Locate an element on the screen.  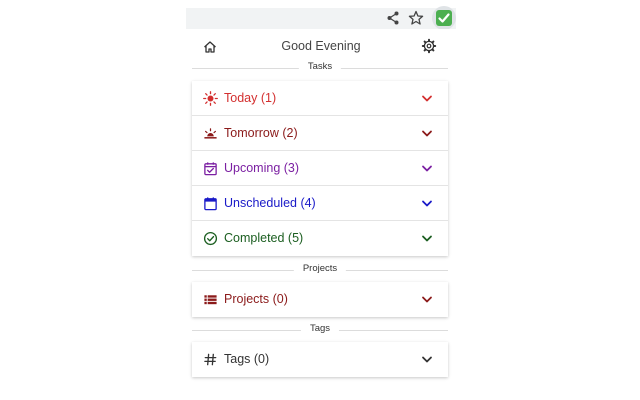
page-title: Good Evening is located at coordinates (321, 46).